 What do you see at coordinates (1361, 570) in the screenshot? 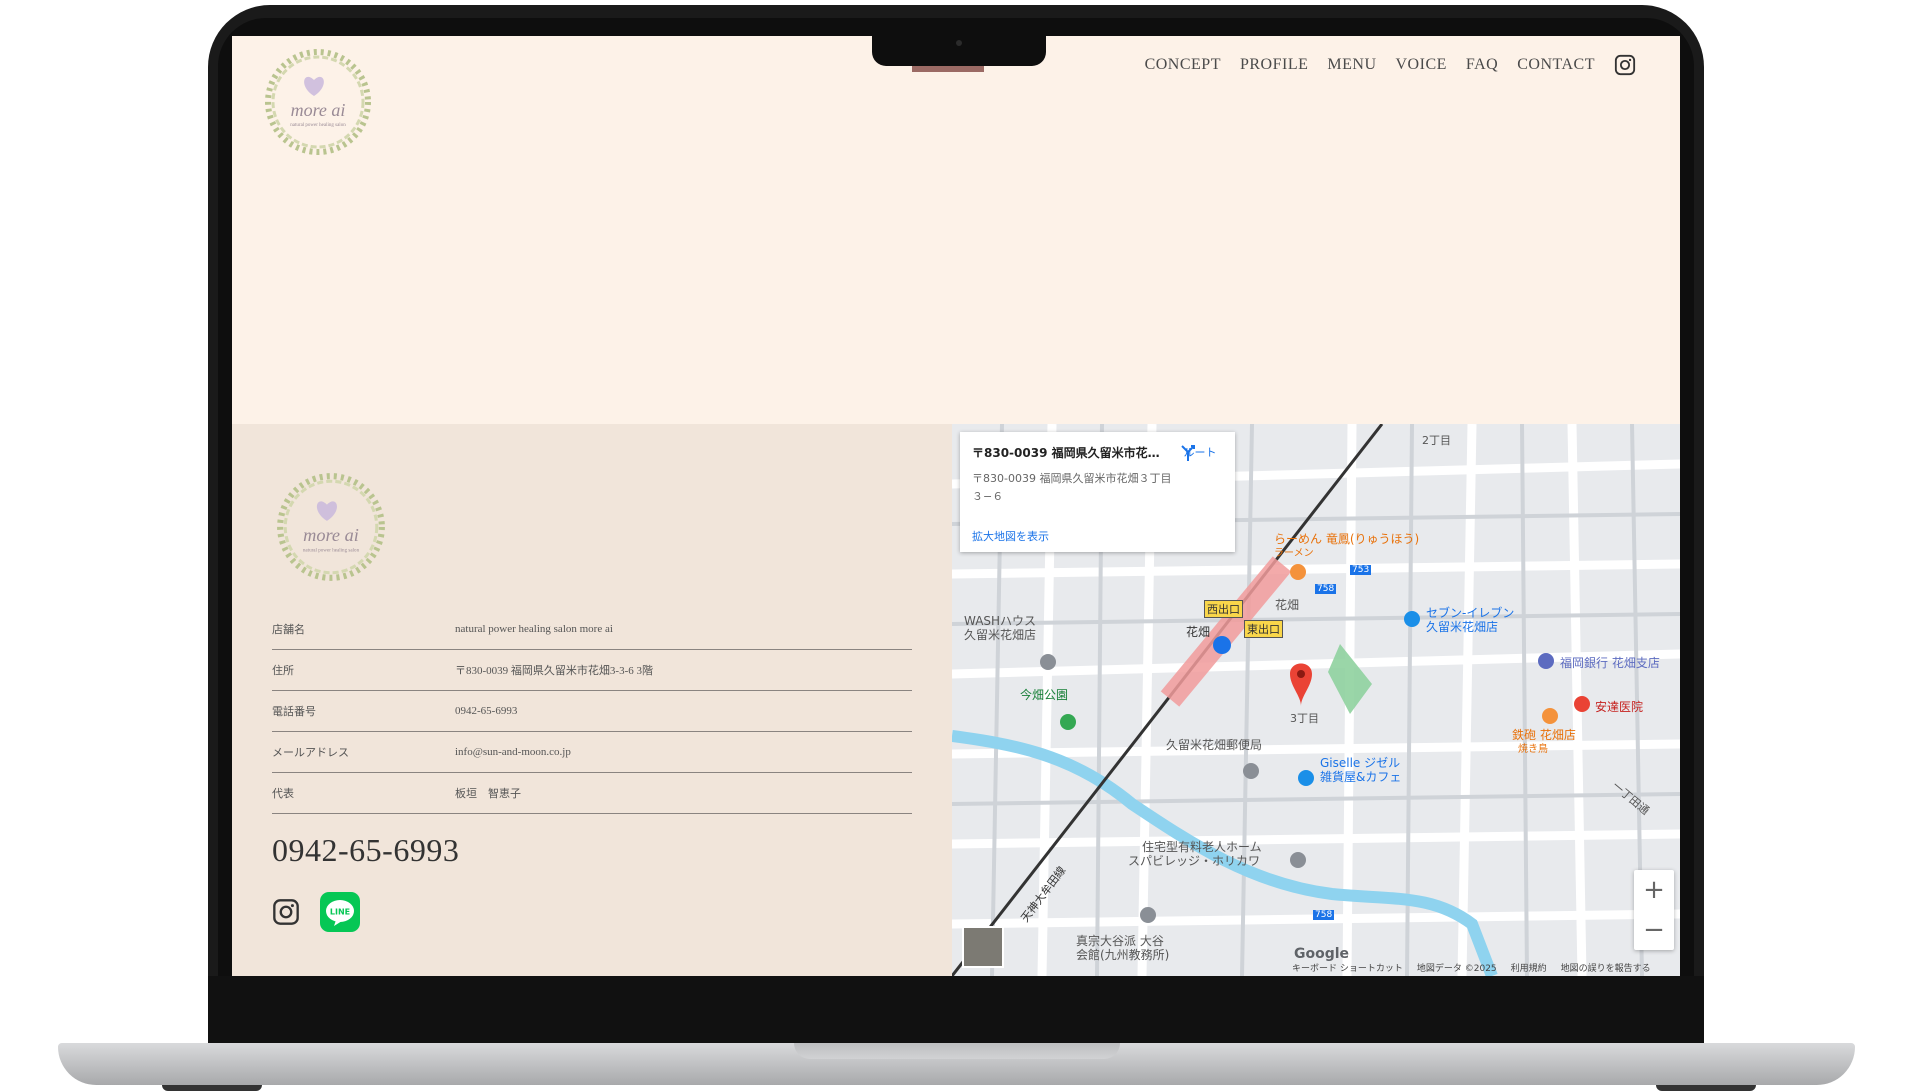
I see `map-label: 753` at bounding box center [1361, 570].